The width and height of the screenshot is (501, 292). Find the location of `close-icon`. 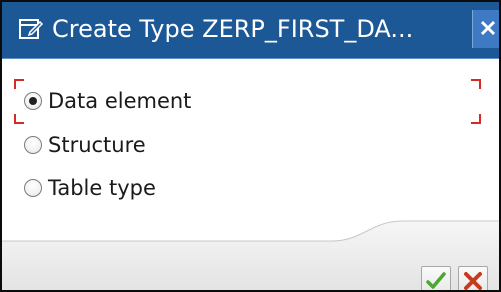

close-icon is located at coordinates (488, 28).